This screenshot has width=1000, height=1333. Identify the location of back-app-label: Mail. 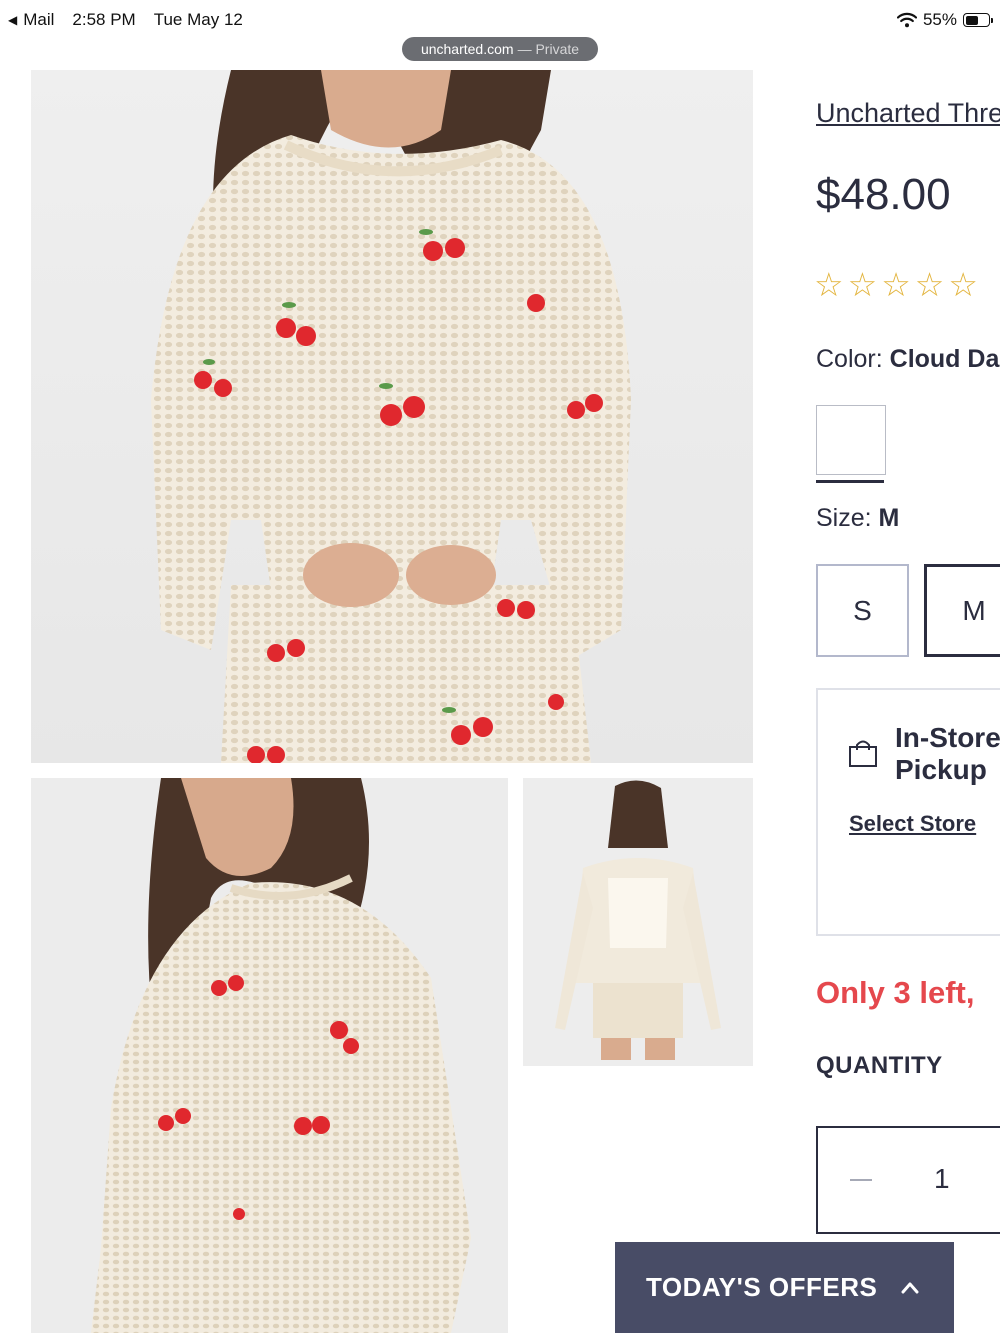
(38, 20).